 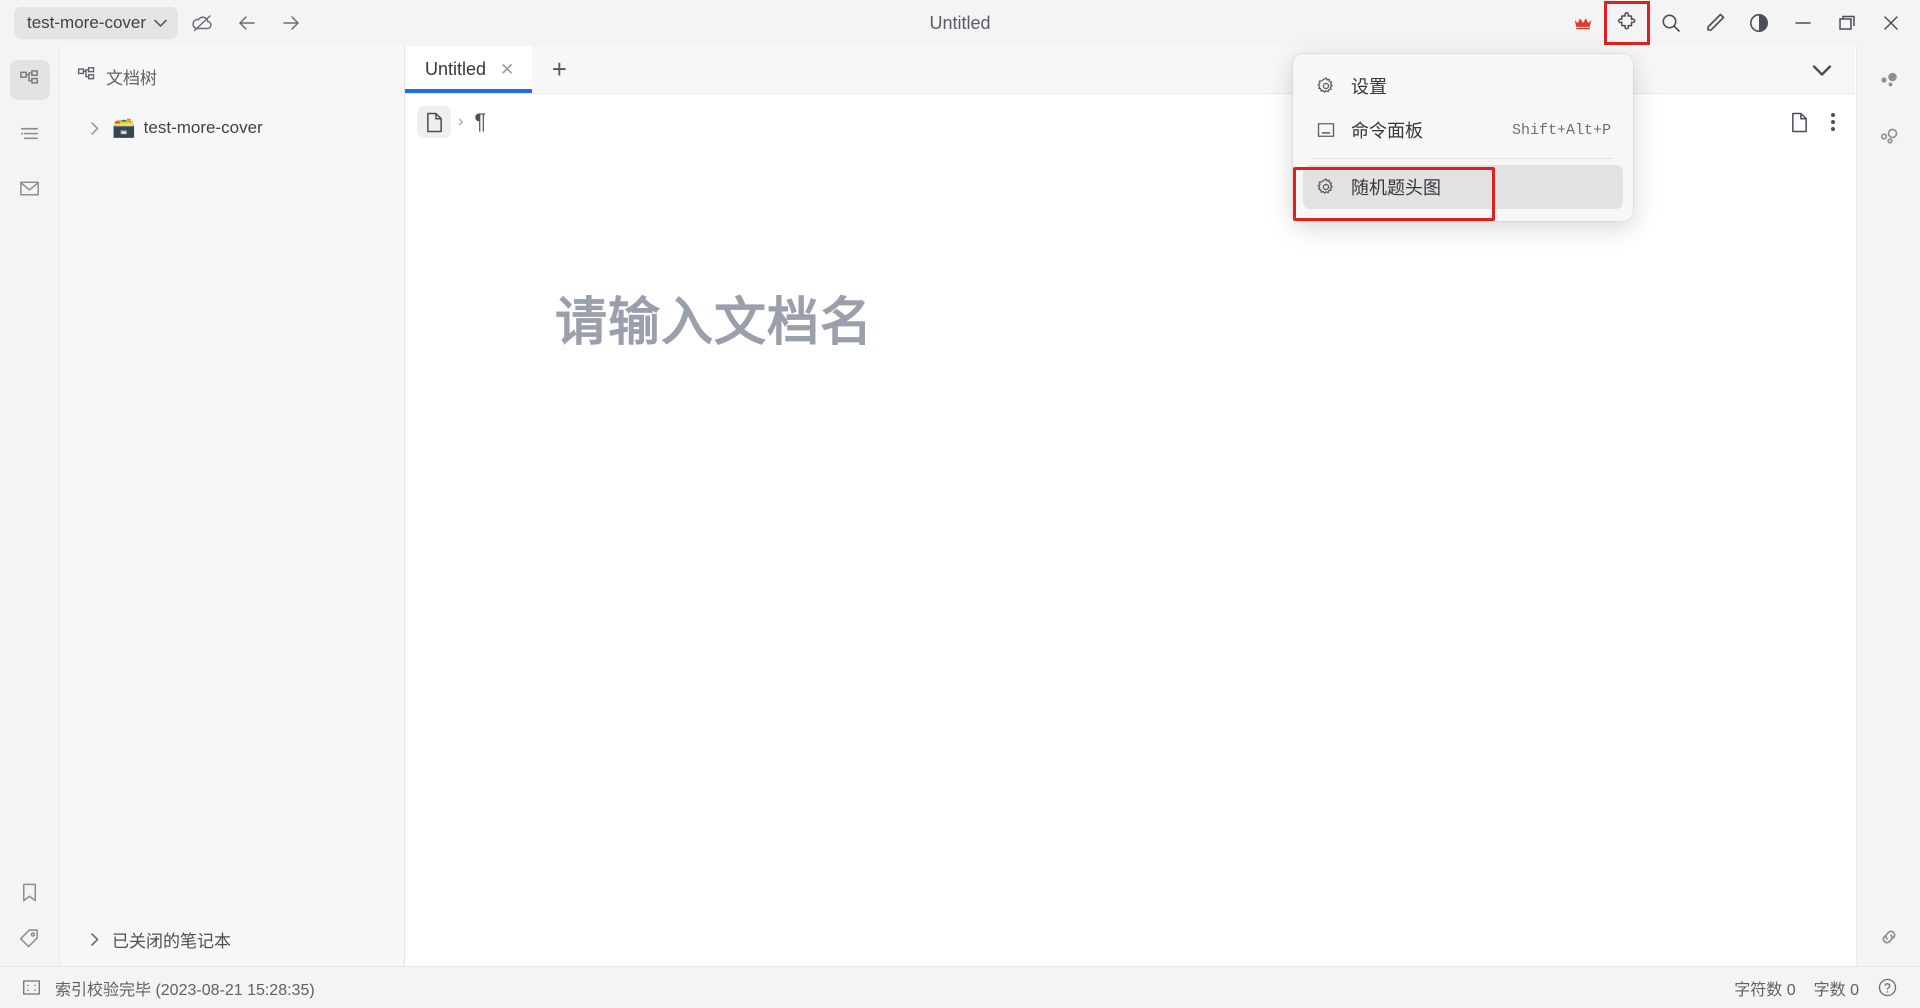 I want to click on title-bar-left: test-more-cover, so click(x=155, y=23).